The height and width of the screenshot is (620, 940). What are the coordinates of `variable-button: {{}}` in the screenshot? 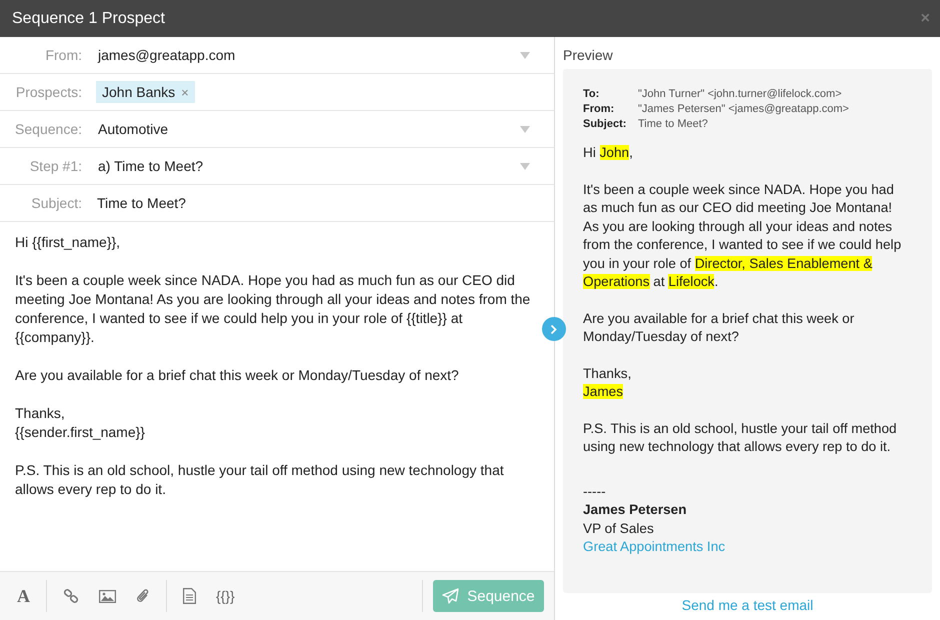 It's located at (225, 596).